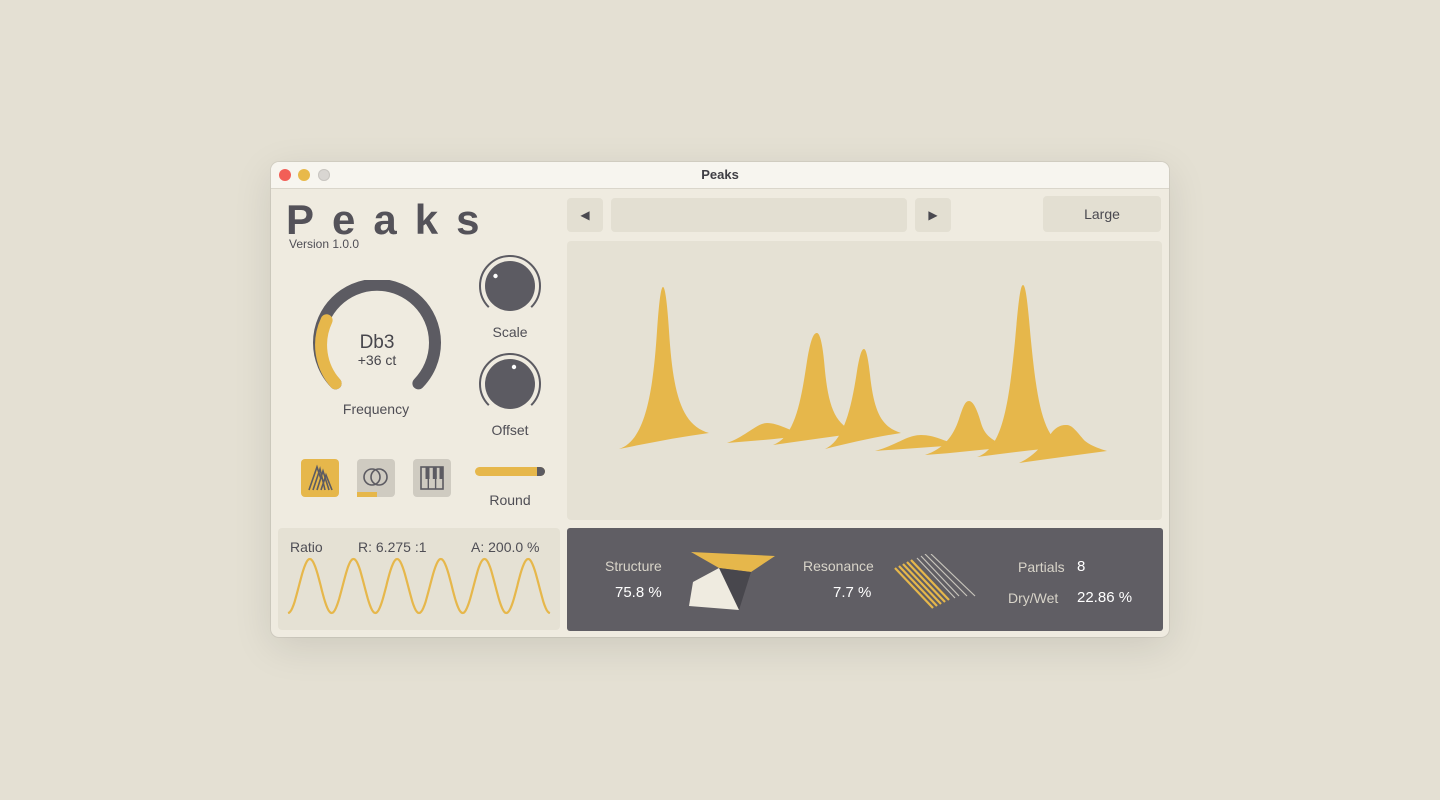 The height and width of the screenshot is (800, 1440). What do you see at coordinates (1041, 567) in the screenshot?
I see `partials-label: Partials` at bounding box center [1041, 567].